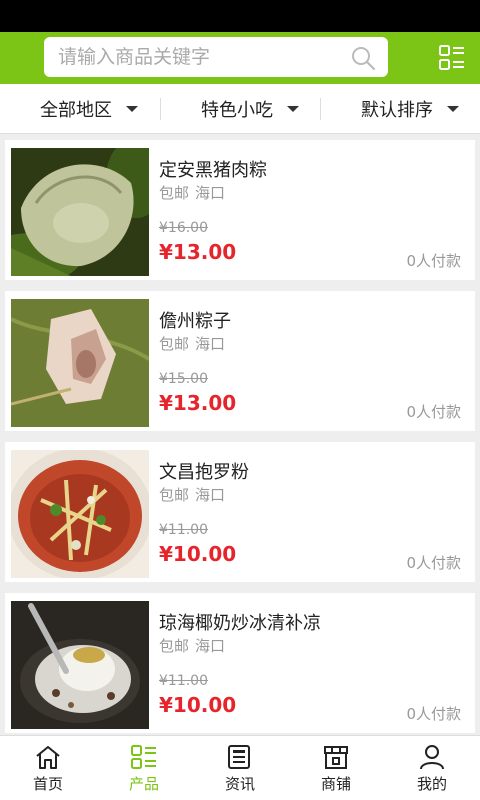  What do you see at coordinates (363, 58) in the screenshot?
I see `search-icon` at bounding box center [363, 58].